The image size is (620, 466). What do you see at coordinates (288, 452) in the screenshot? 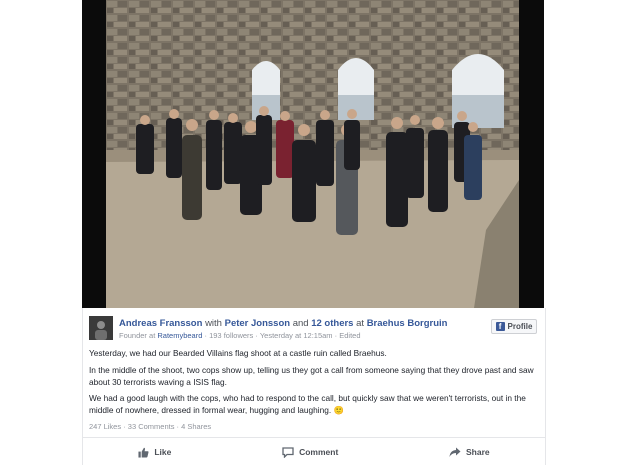
I see `comment-icon` at bounding box center [288, 452].